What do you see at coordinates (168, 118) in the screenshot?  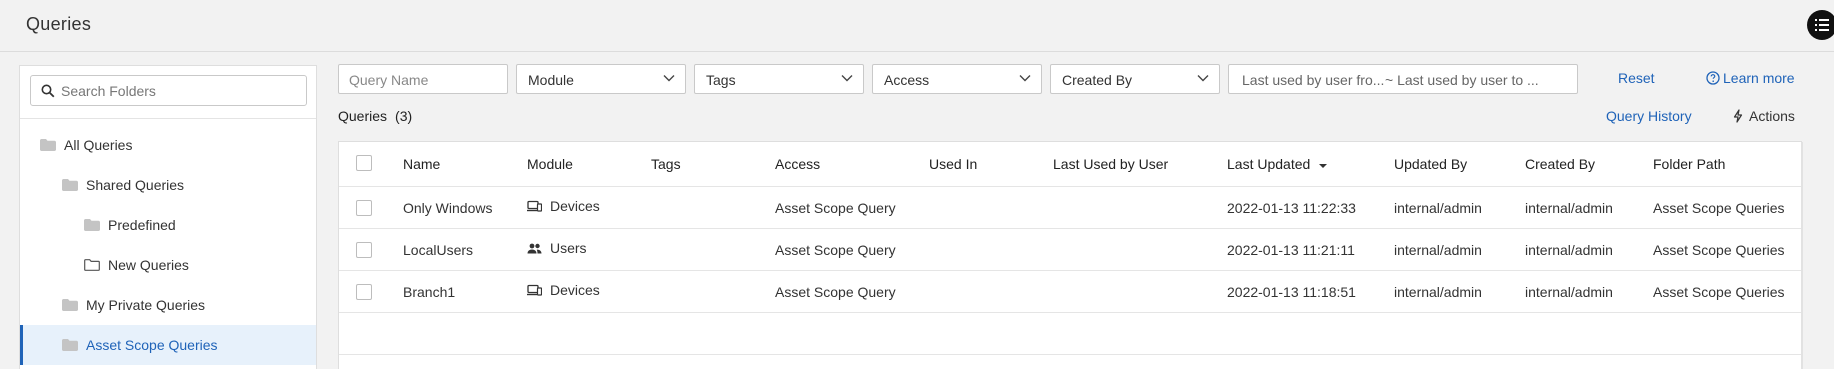 I see `sidebar-divider` at bounding box center [168, 118].